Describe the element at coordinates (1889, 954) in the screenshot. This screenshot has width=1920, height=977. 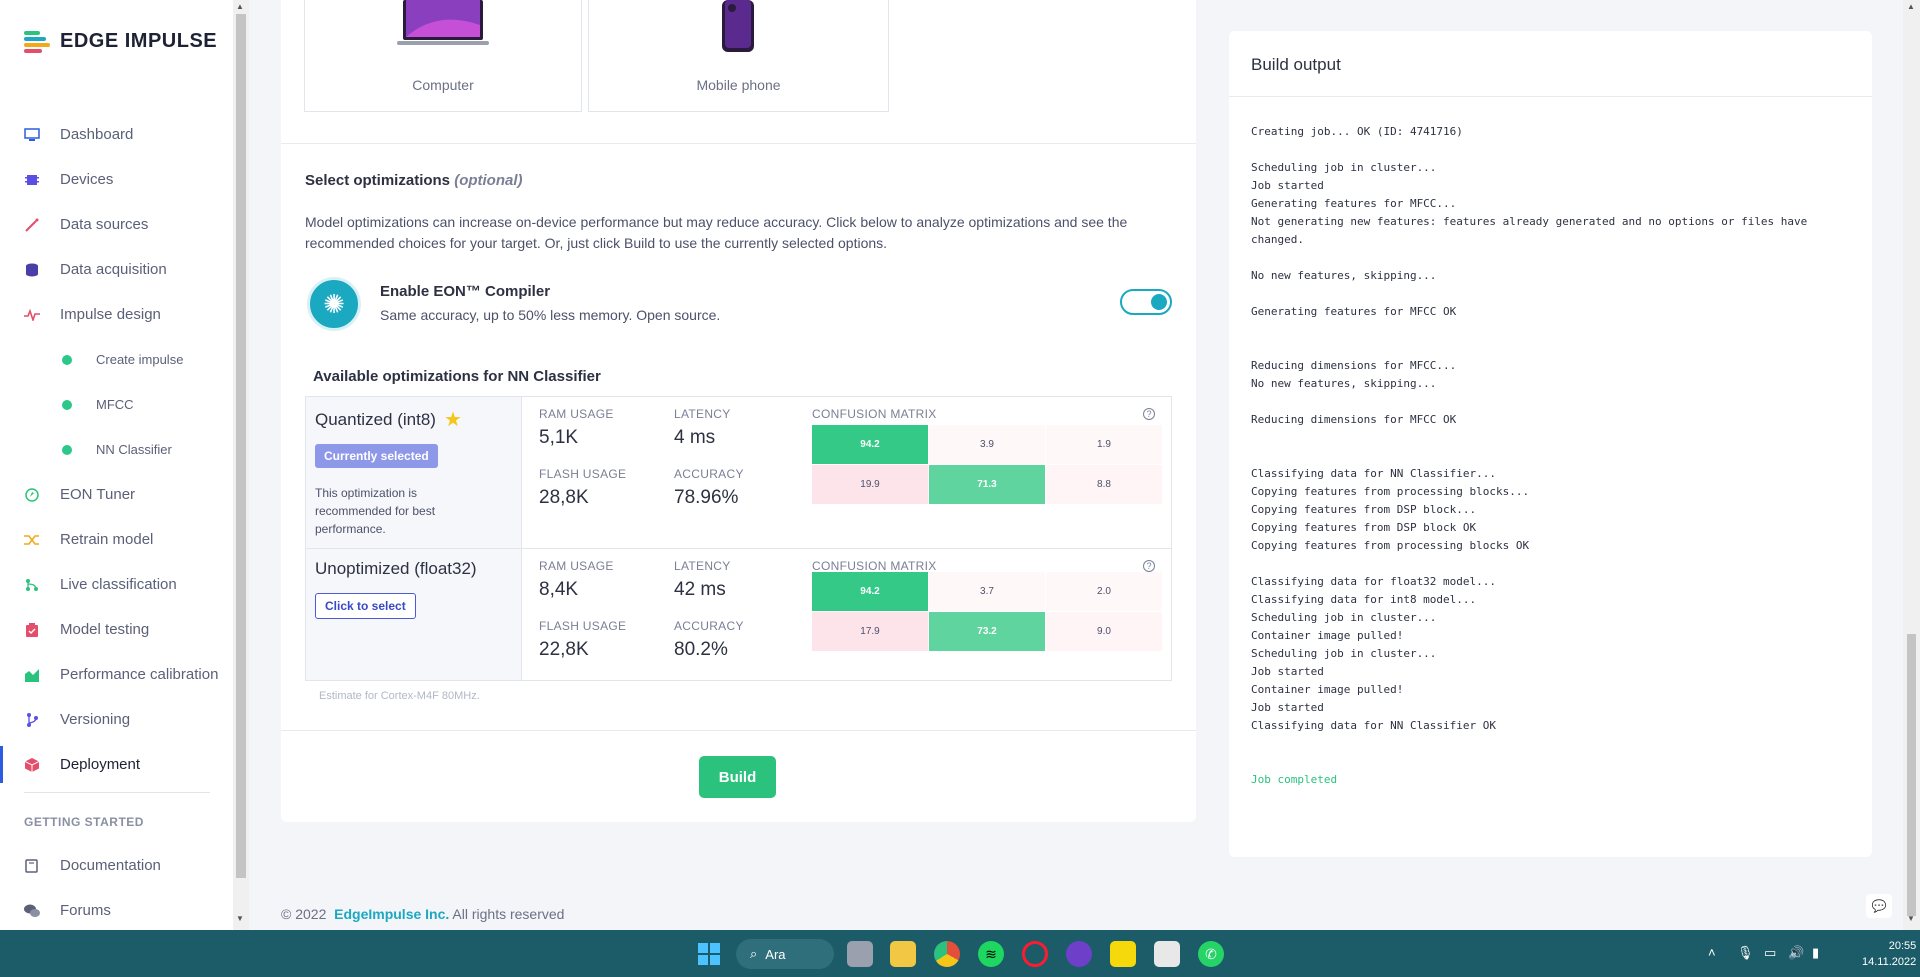
I see `clock: 20:55 14.11.2022` at that location.